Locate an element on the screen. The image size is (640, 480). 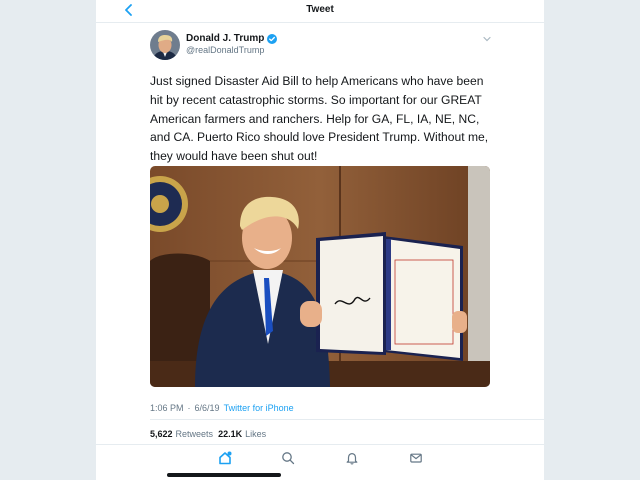
author-name-row: Donald J. Trump is located at coordinates (232, 38).